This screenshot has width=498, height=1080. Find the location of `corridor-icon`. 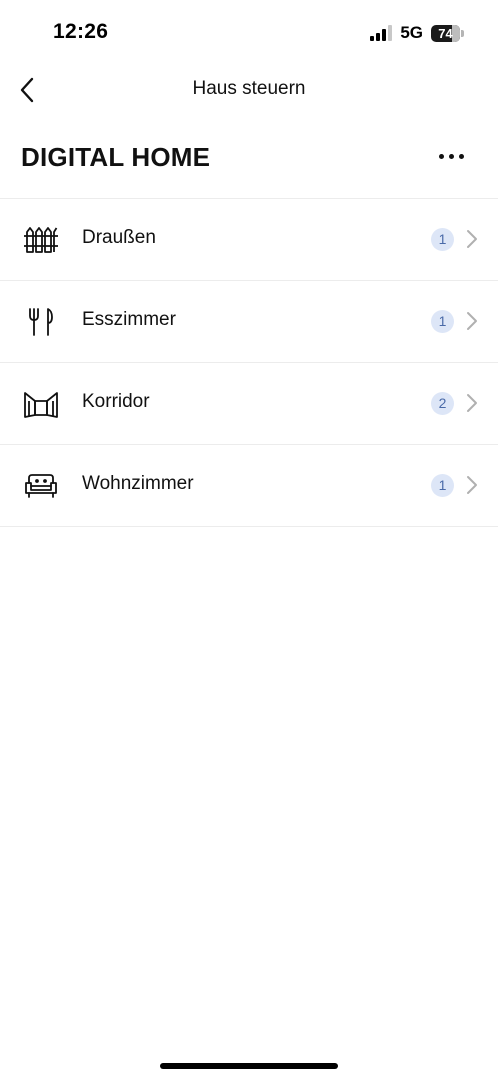

corridor-icon is located at coordinates (41, 404).